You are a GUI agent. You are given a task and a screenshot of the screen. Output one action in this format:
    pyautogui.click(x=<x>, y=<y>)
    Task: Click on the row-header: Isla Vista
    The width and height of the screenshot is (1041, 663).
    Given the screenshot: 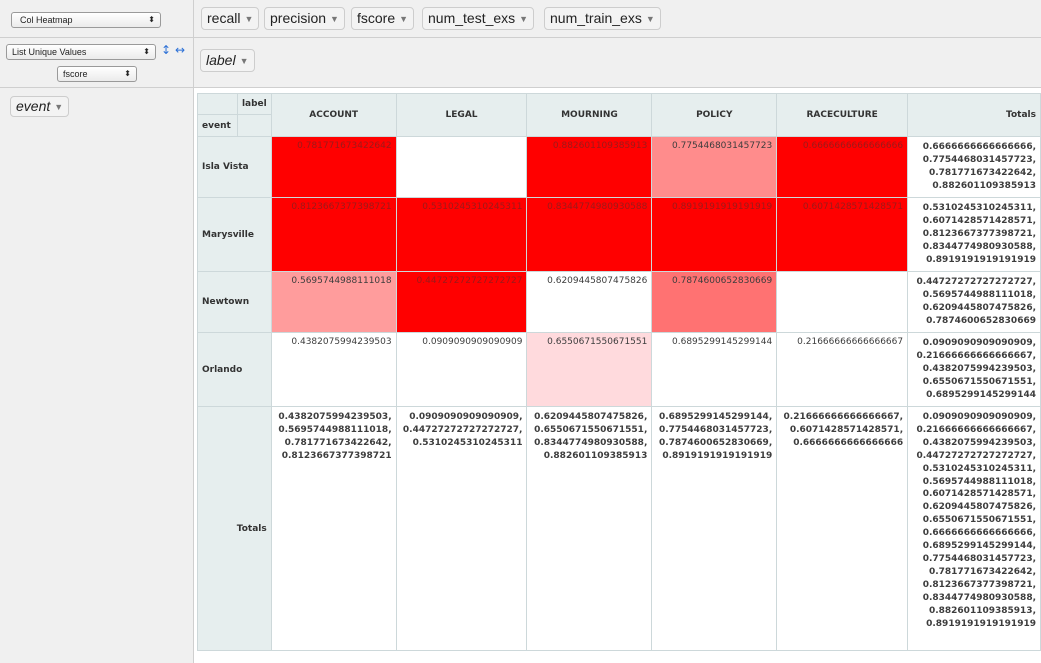 What is the action you would take?
    pyautogui.click(x=234, y=167)
    